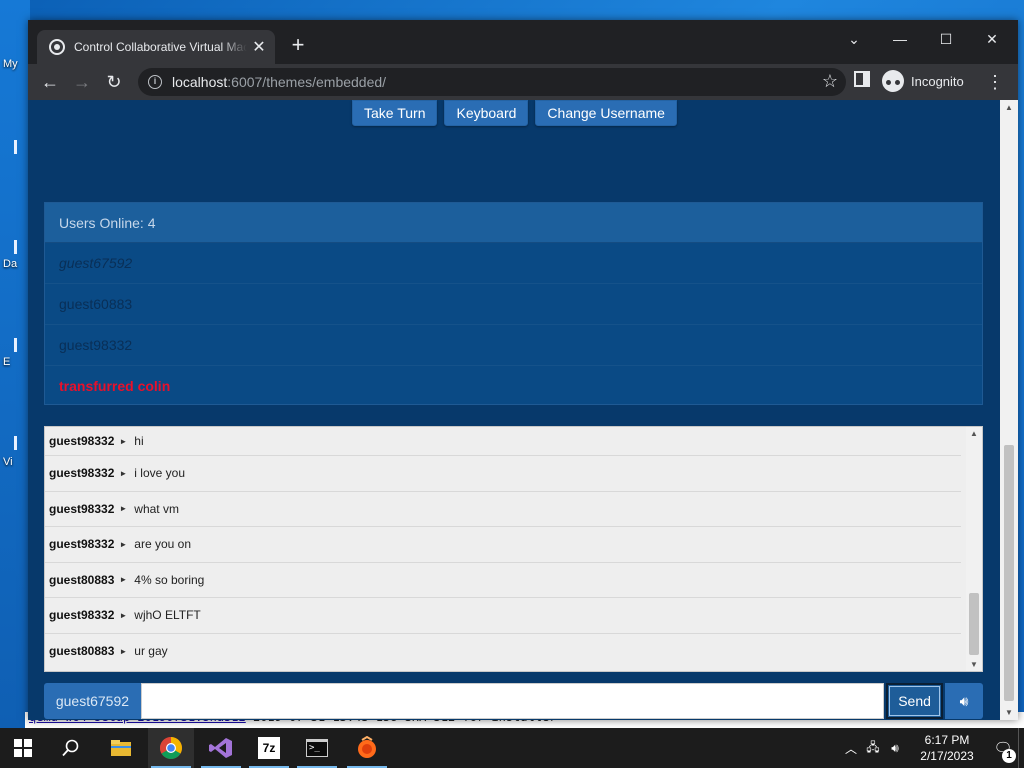  Describe the element at coordinates (503, 509) in the screenshot. I see `chat-message: guest98332 ► what vm` at that location.